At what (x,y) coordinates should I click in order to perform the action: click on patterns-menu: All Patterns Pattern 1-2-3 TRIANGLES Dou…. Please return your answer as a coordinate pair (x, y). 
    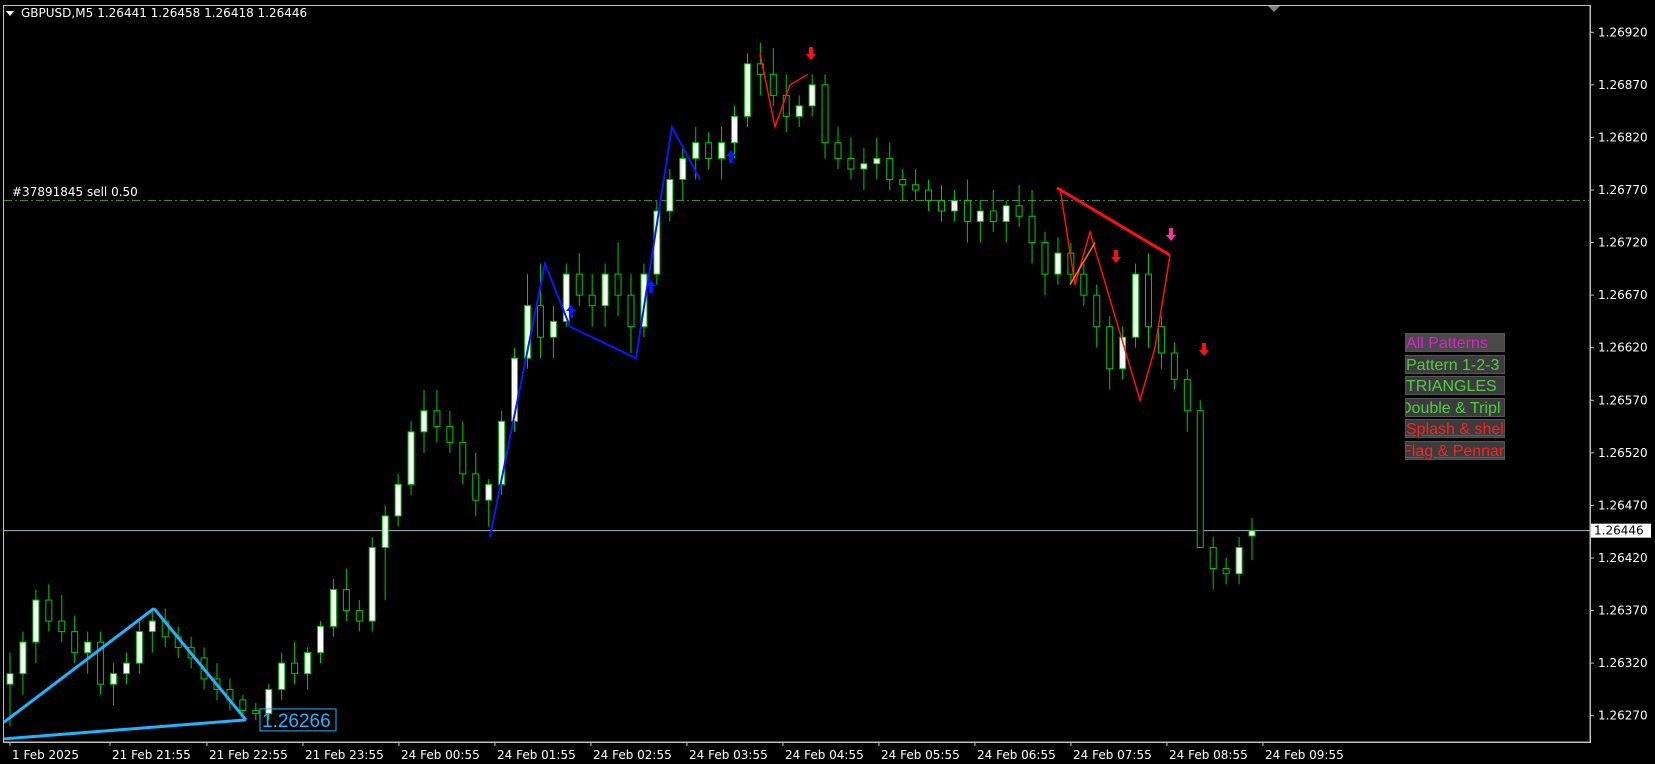
    Looking at the image, I should click on (1455, 397).